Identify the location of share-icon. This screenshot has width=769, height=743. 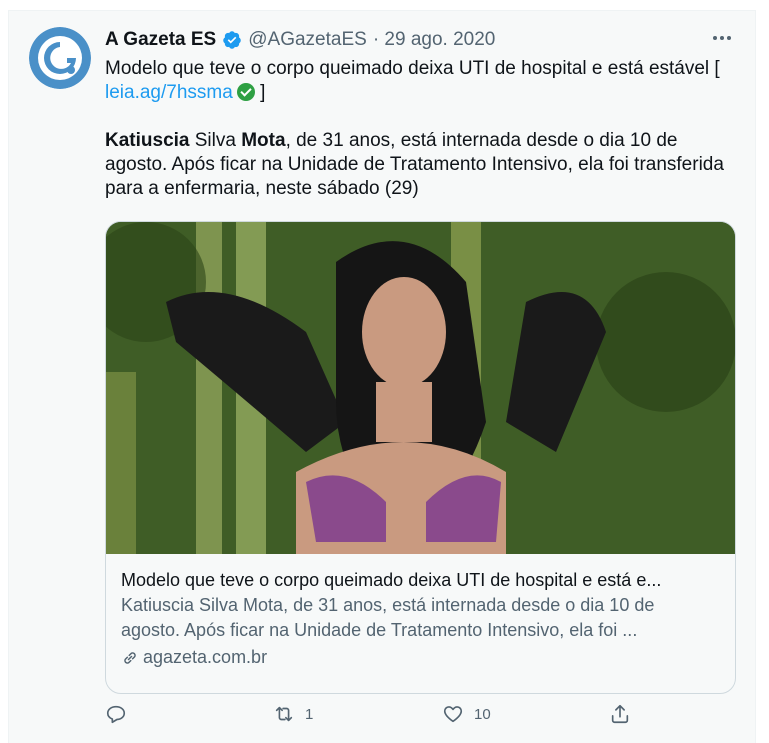
(620, 714).